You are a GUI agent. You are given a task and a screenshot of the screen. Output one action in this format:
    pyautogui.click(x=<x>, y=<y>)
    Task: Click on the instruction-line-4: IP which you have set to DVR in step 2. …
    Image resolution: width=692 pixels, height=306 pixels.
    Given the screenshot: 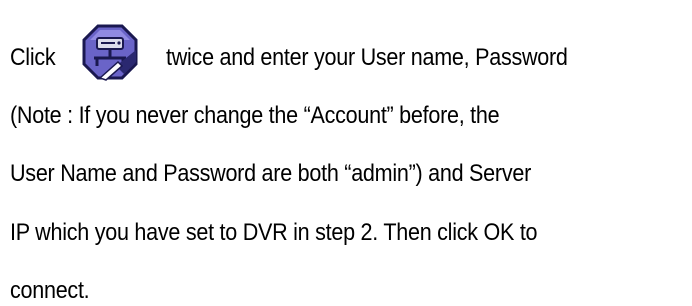 What is the action you would take?
    pyautogui.click(x=274, y=232)
    